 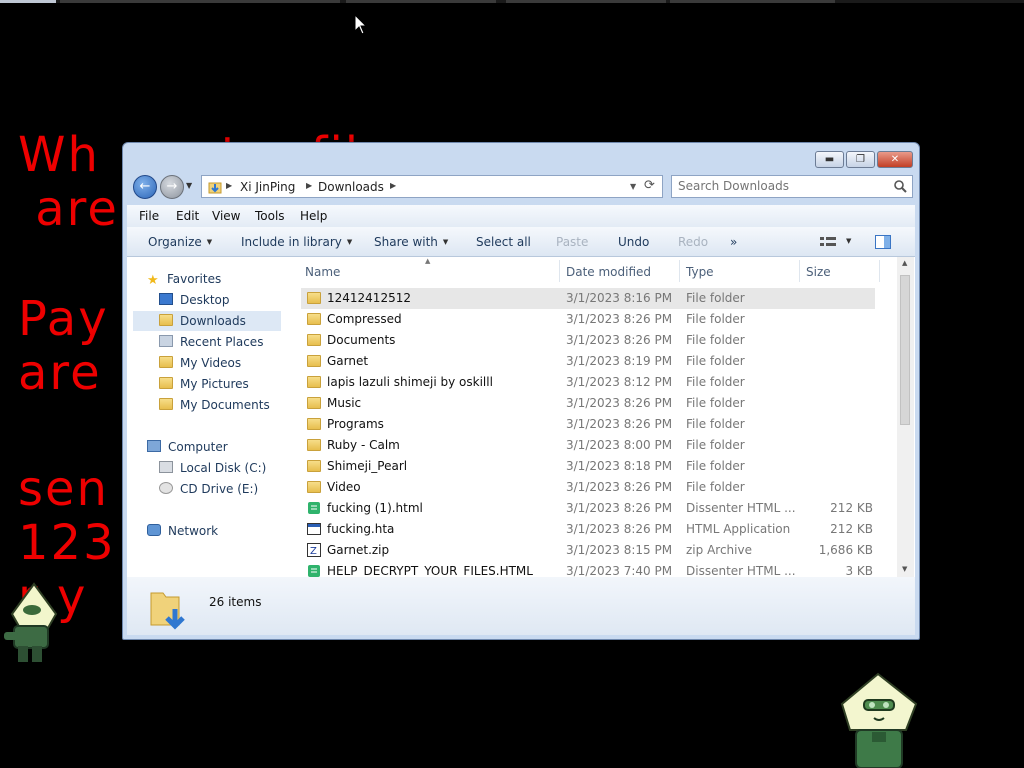 I want to click on scrollbar-thumb, so click(x=905, y=350).